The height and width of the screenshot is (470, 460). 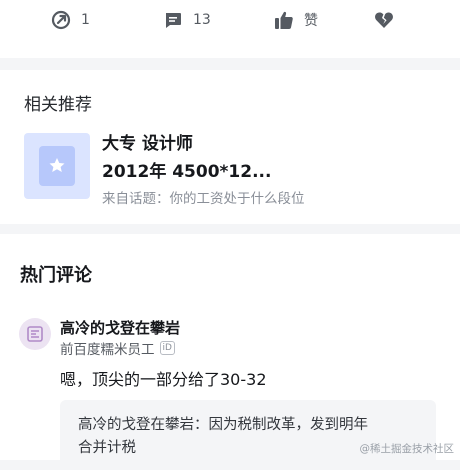 What do you see at coordinates (167, 348) in the screenshot?
I see `id-badge: iD` at bounding box center [167, 348].